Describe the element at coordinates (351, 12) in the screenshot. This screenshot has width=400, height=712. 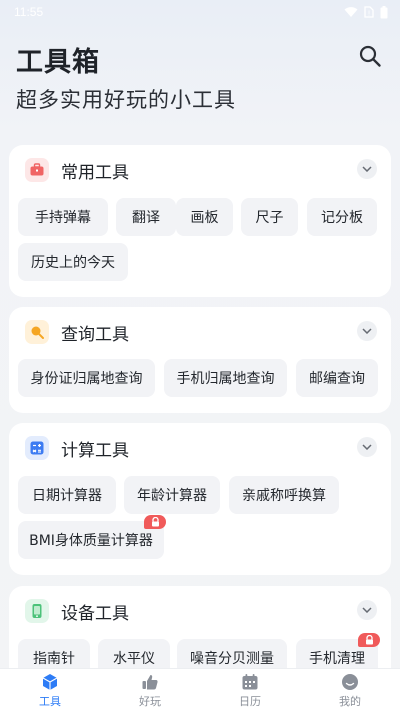
I see `wifi-icon` at that location.